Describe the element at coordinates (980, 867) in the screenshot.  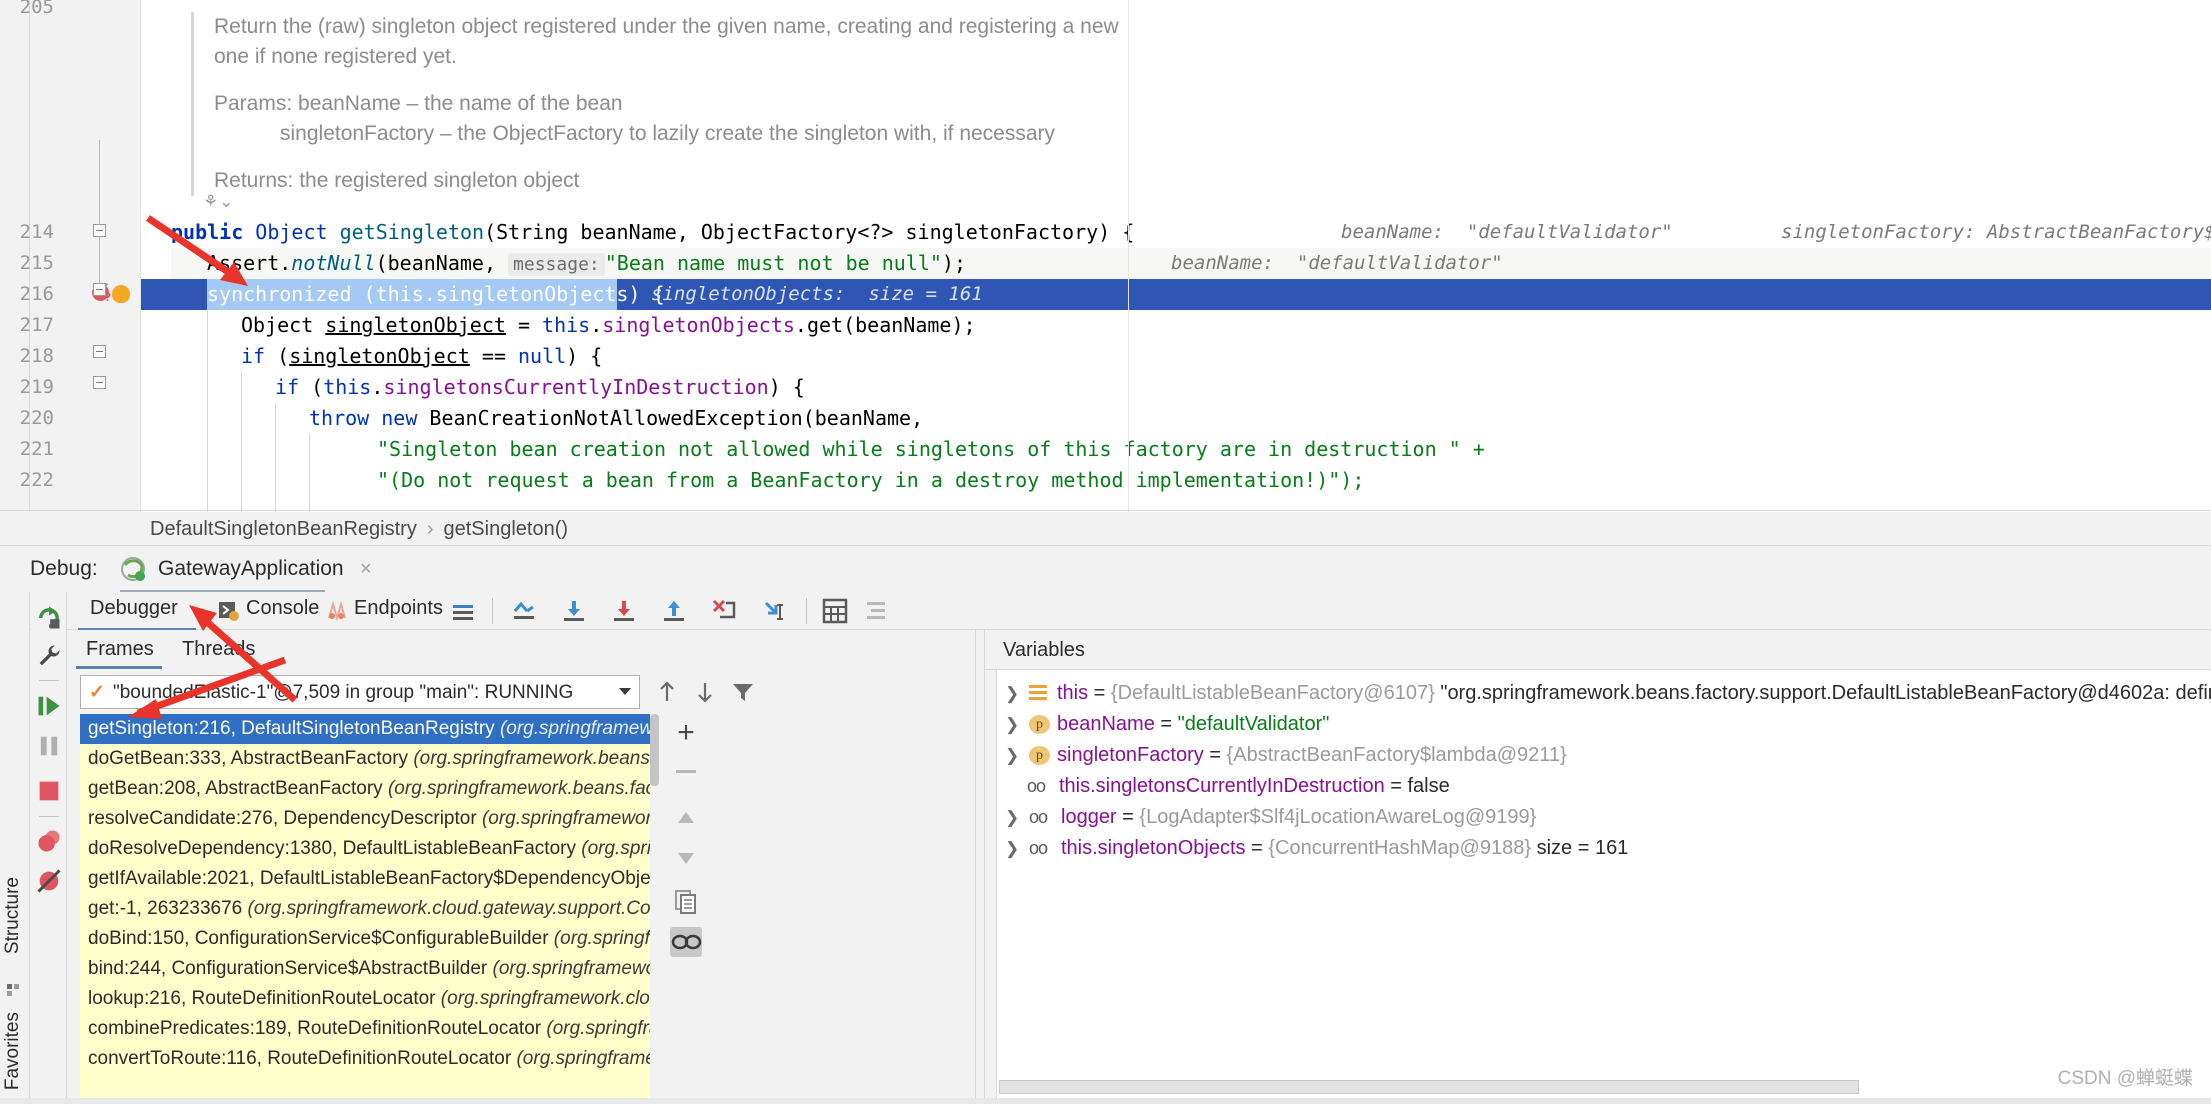
I see `variables-pane-divider` at that location.